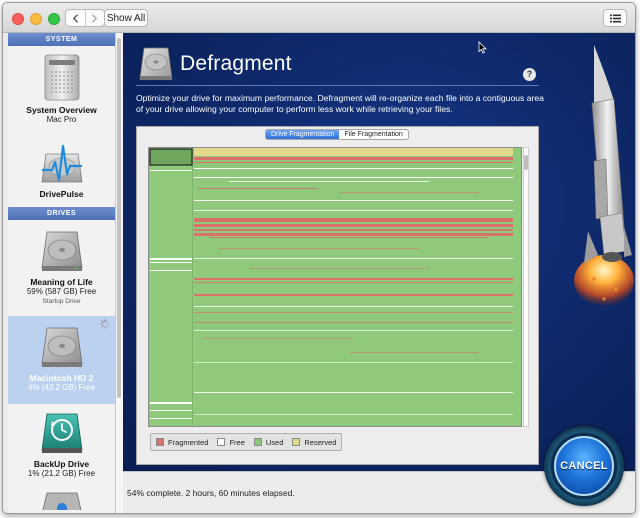 This screenshot has width=640, height=518. I want to click on legend-item-reserved: Reserved, so click(314, 442).